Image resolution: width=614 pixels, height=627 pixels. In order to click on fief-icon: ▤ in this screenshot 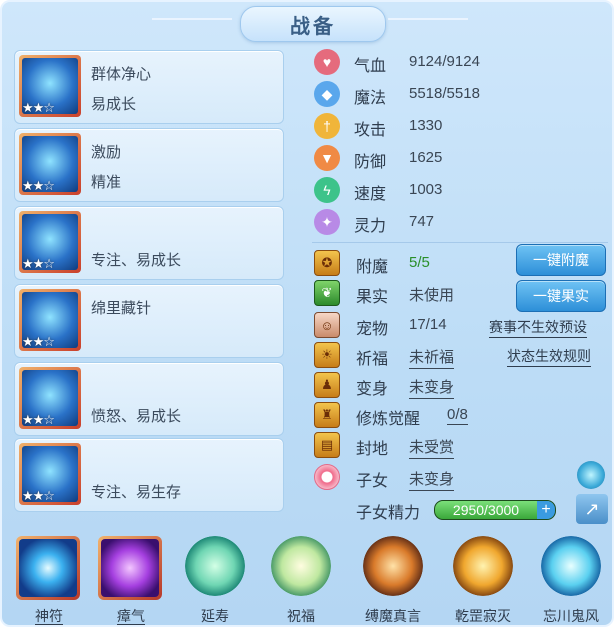, I will do `click(327, 445)`.